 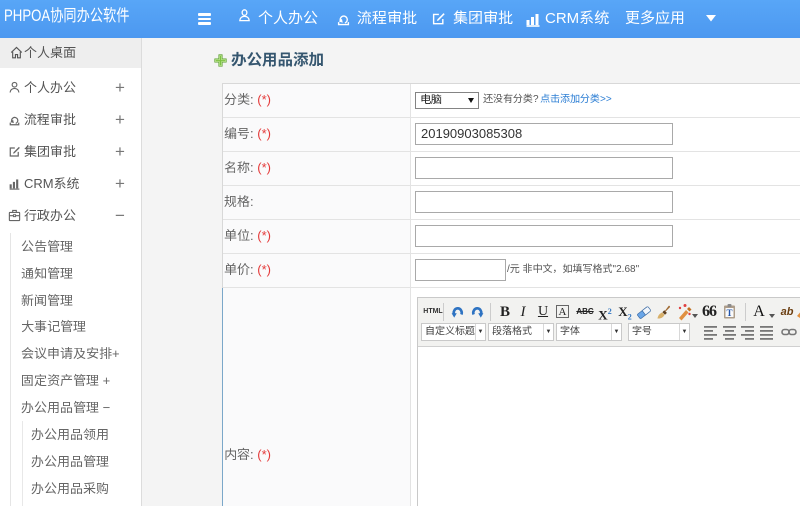 What do you see at coordinates (729, 313) in the screenshot?
I see `svg-text: T` at bounding box center [729, 313].